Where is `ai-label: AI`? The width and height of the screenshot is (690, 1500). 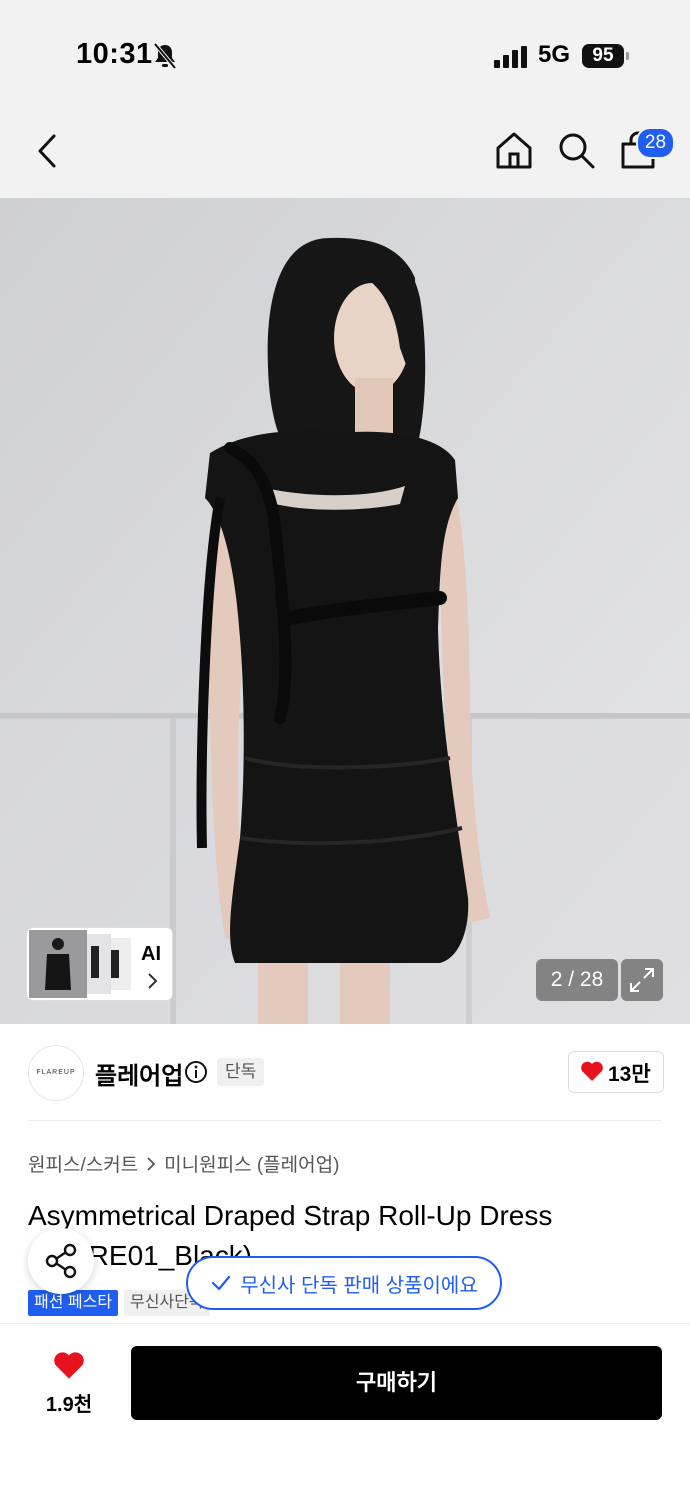 ai-label: AI is located at coordinates (151, 954).